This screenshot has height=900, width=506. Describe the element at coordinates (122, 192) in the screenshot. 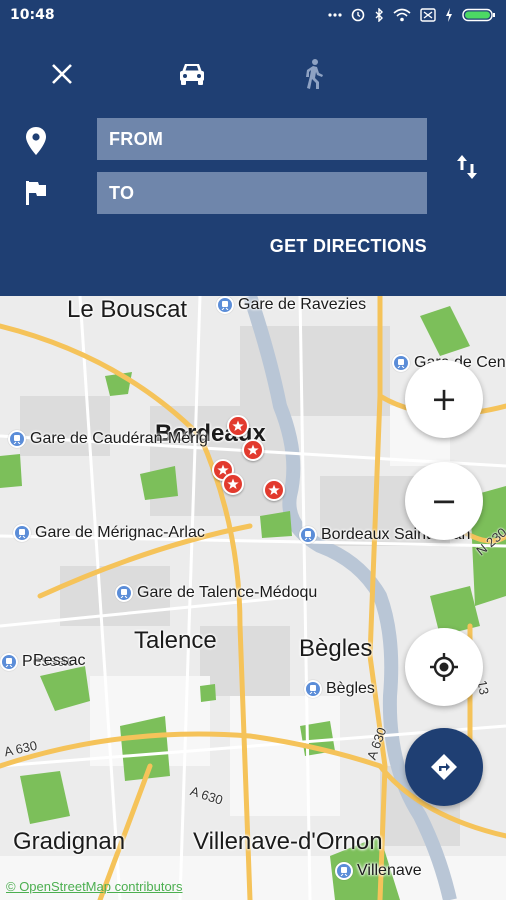

I see `to-placeholder: TO` at that location.